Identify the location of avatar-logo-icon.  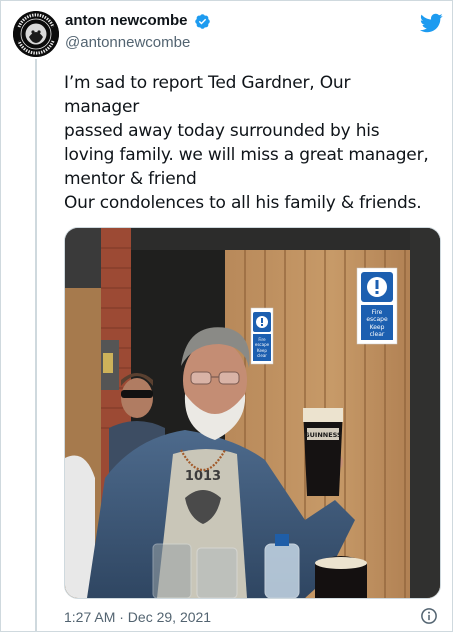
(36, 34).